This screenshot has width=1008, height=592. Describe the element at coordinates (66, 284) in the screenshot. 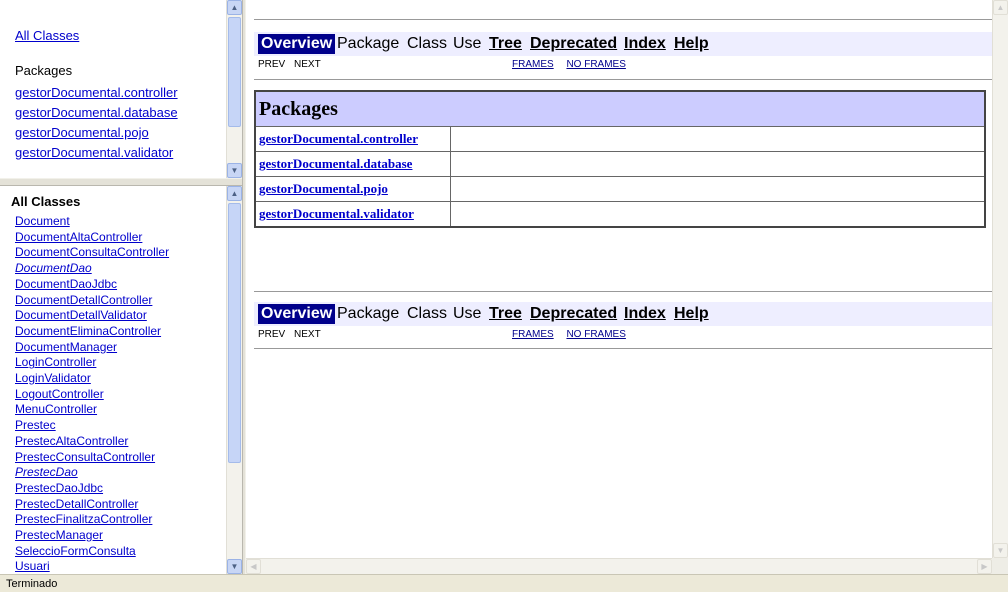

I see `class-link: DocumentDaoJdbc` at that location.